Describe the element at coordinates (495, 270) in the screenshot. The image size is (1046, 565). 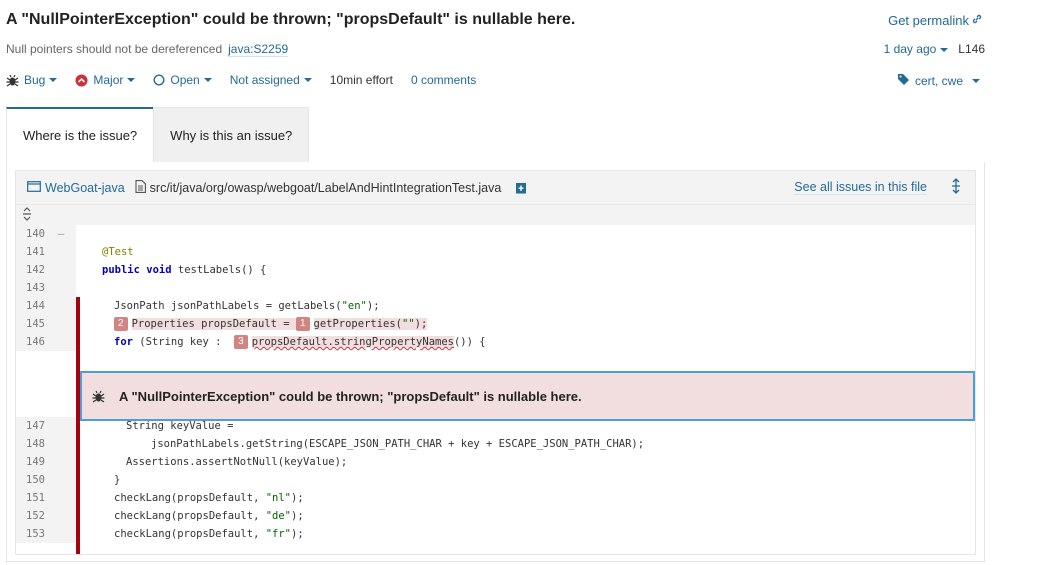
I see `code-line: 142 public void testLabels() {` at that location.